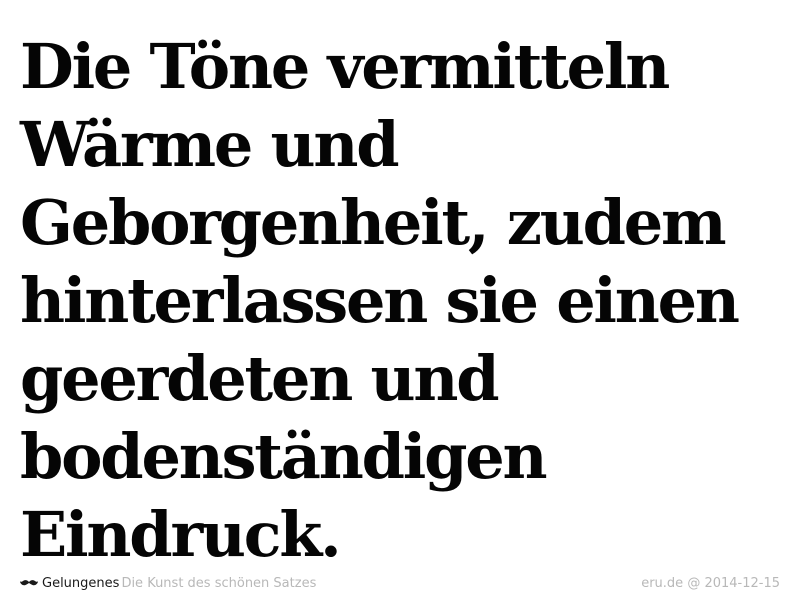  What do you see at coordinates (210, 144) in the screenshot?
I see `headline-line: Wärme und` at bounding box center [210, 144].